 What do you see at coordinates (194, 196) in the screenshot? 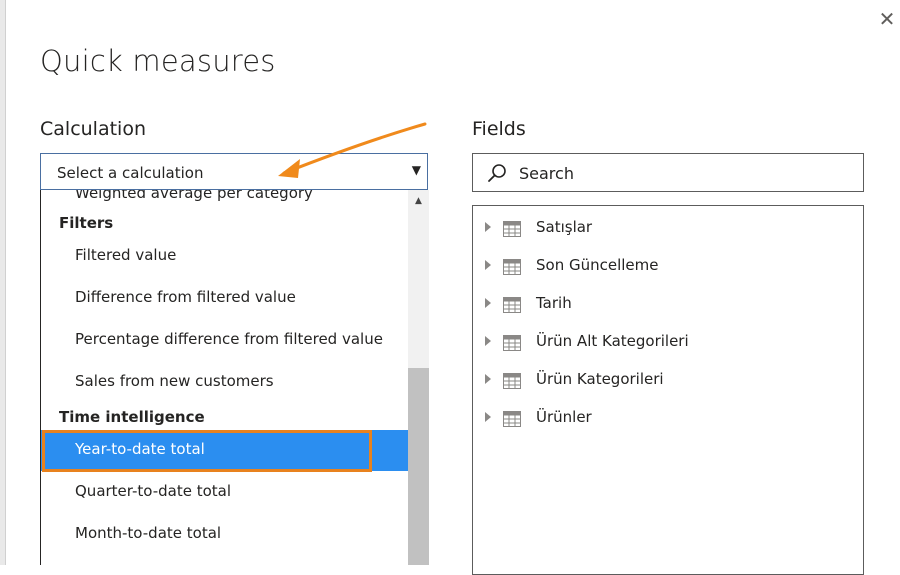
I see `list-item-partial: Weighted average per category` at bounding box center [194, 196].